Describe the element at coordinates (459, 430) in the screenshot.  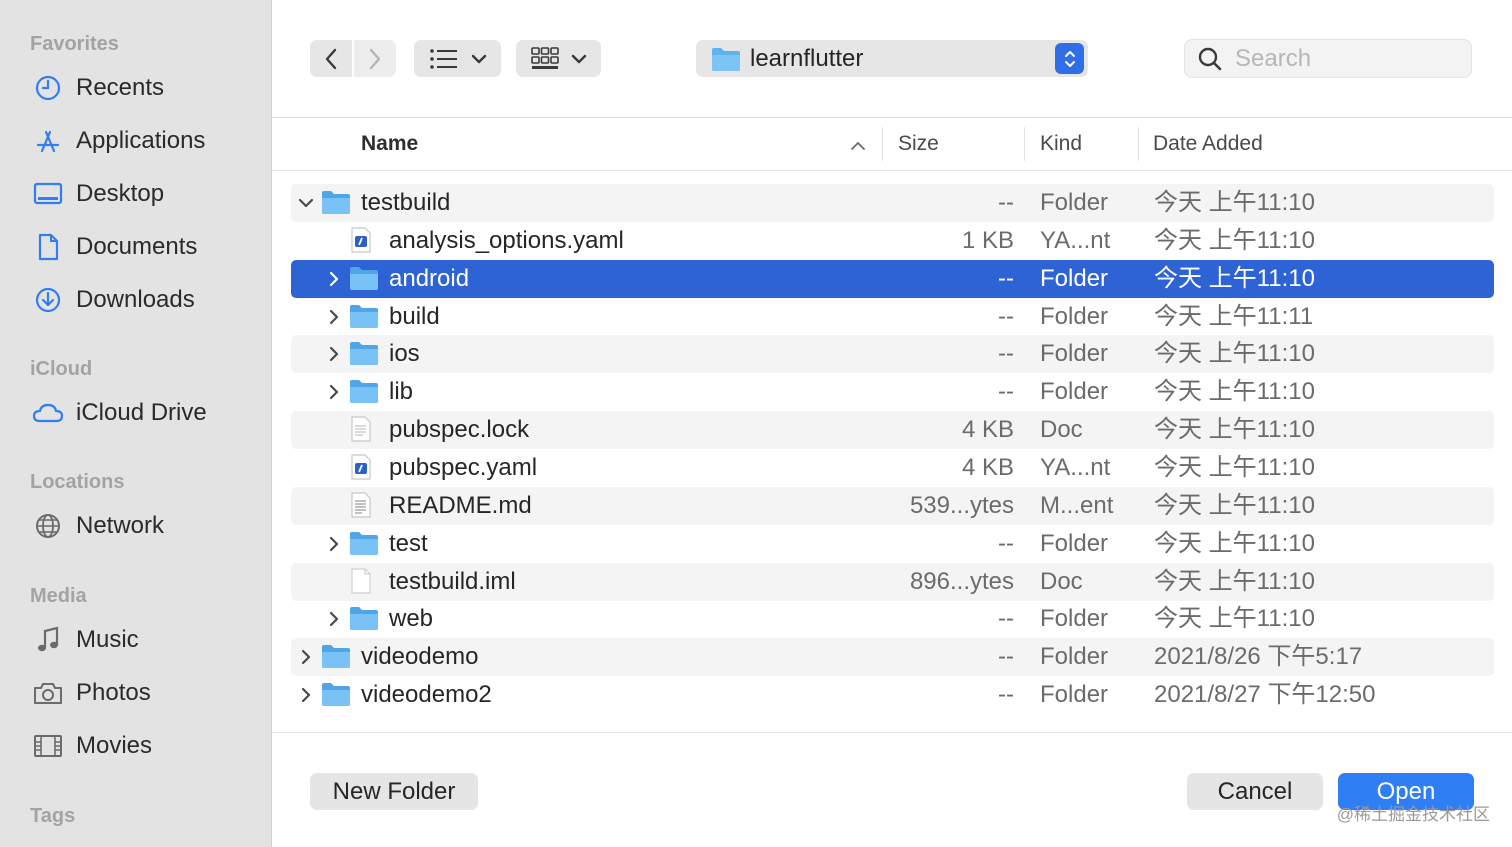
I see `file-name: pubspec.lock` at that location.